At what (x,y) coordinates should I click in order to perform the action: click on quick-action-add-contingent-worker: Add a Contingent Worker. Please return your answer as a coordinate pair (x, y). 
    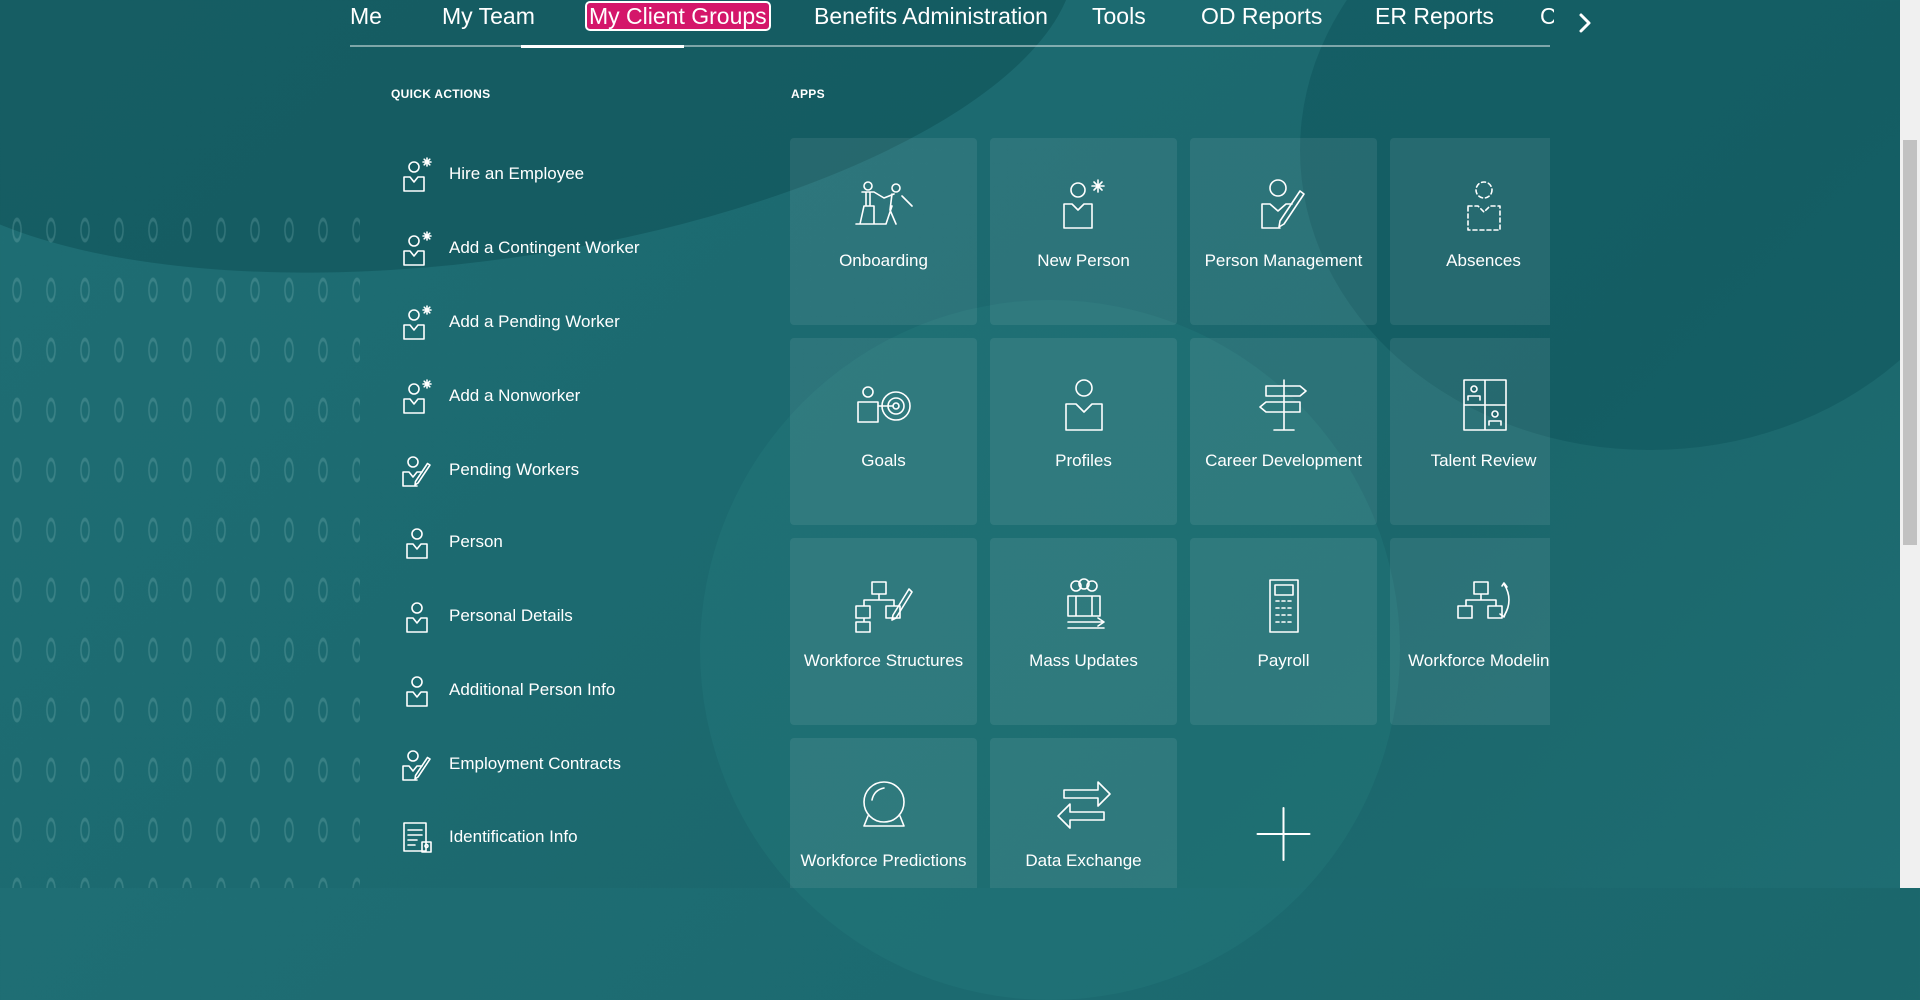
    Looking at the image, I should click on (520, 248).